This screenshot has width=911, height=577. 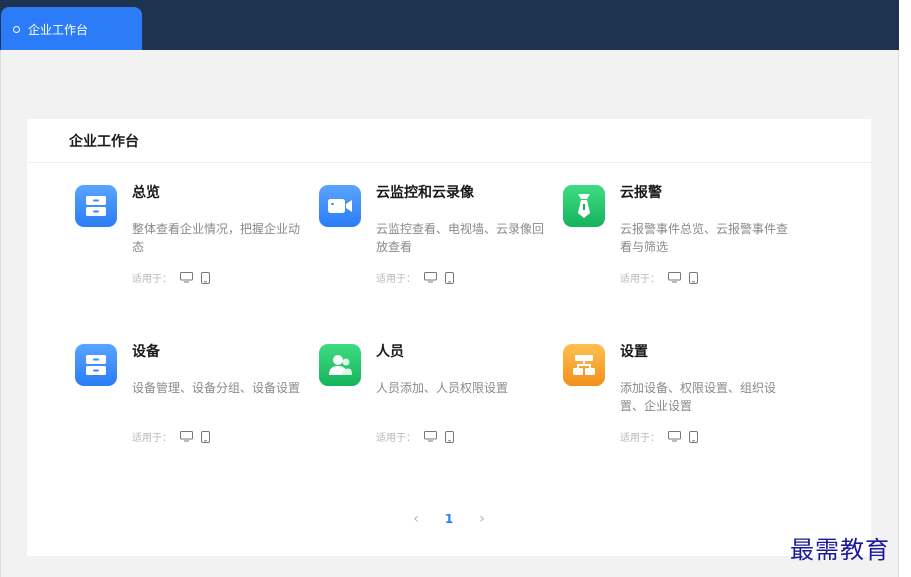 What do you see at coordinates (840, 550) in the screenshot?
I see `watermark: 最需教育` at bounding box center [840, 550].